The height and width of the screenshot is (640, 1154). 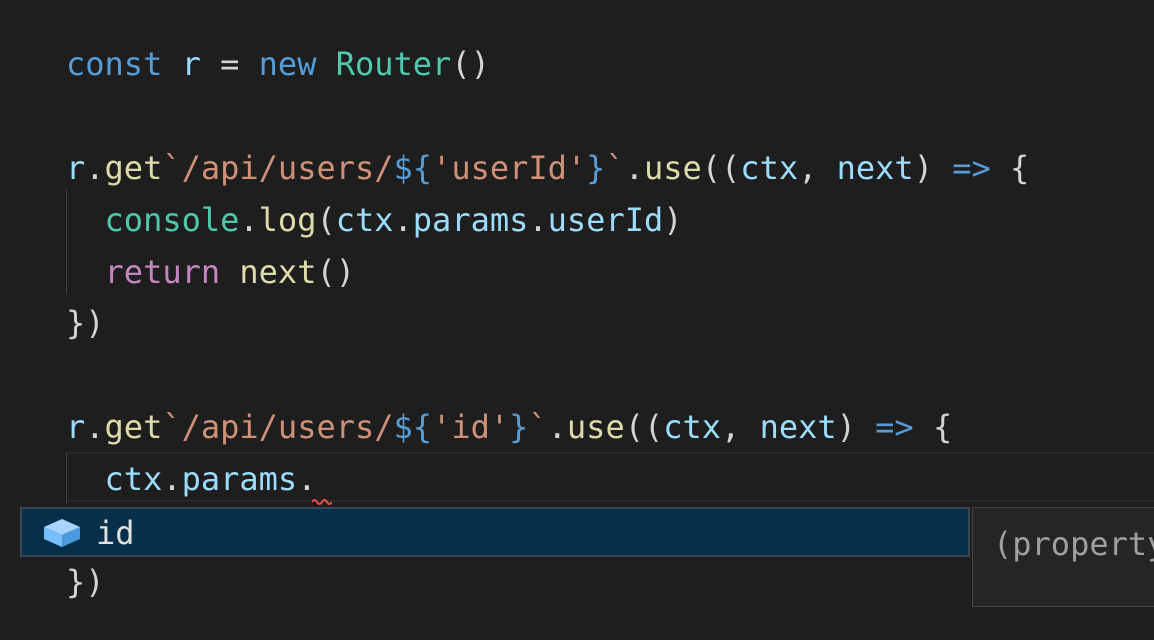 I want to click on code-token: Router, so click(x=393, y=64).